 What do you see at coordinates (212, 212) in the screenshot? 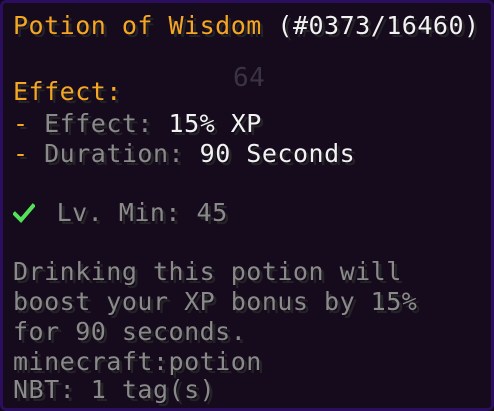
I see `level-value: 45` at bounding box center [212, 212].